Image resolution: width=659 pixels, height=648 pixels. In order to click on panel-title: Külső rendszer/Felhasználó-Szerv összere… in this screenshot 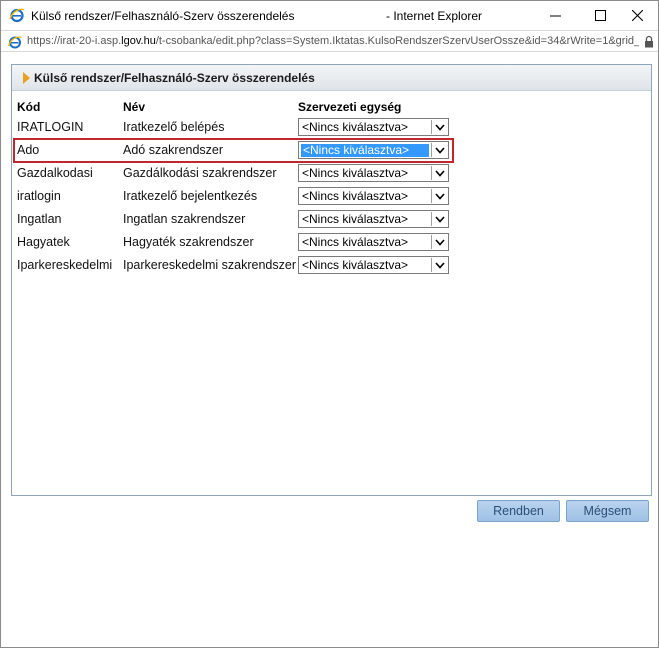, I will do `click(174, 78)`.